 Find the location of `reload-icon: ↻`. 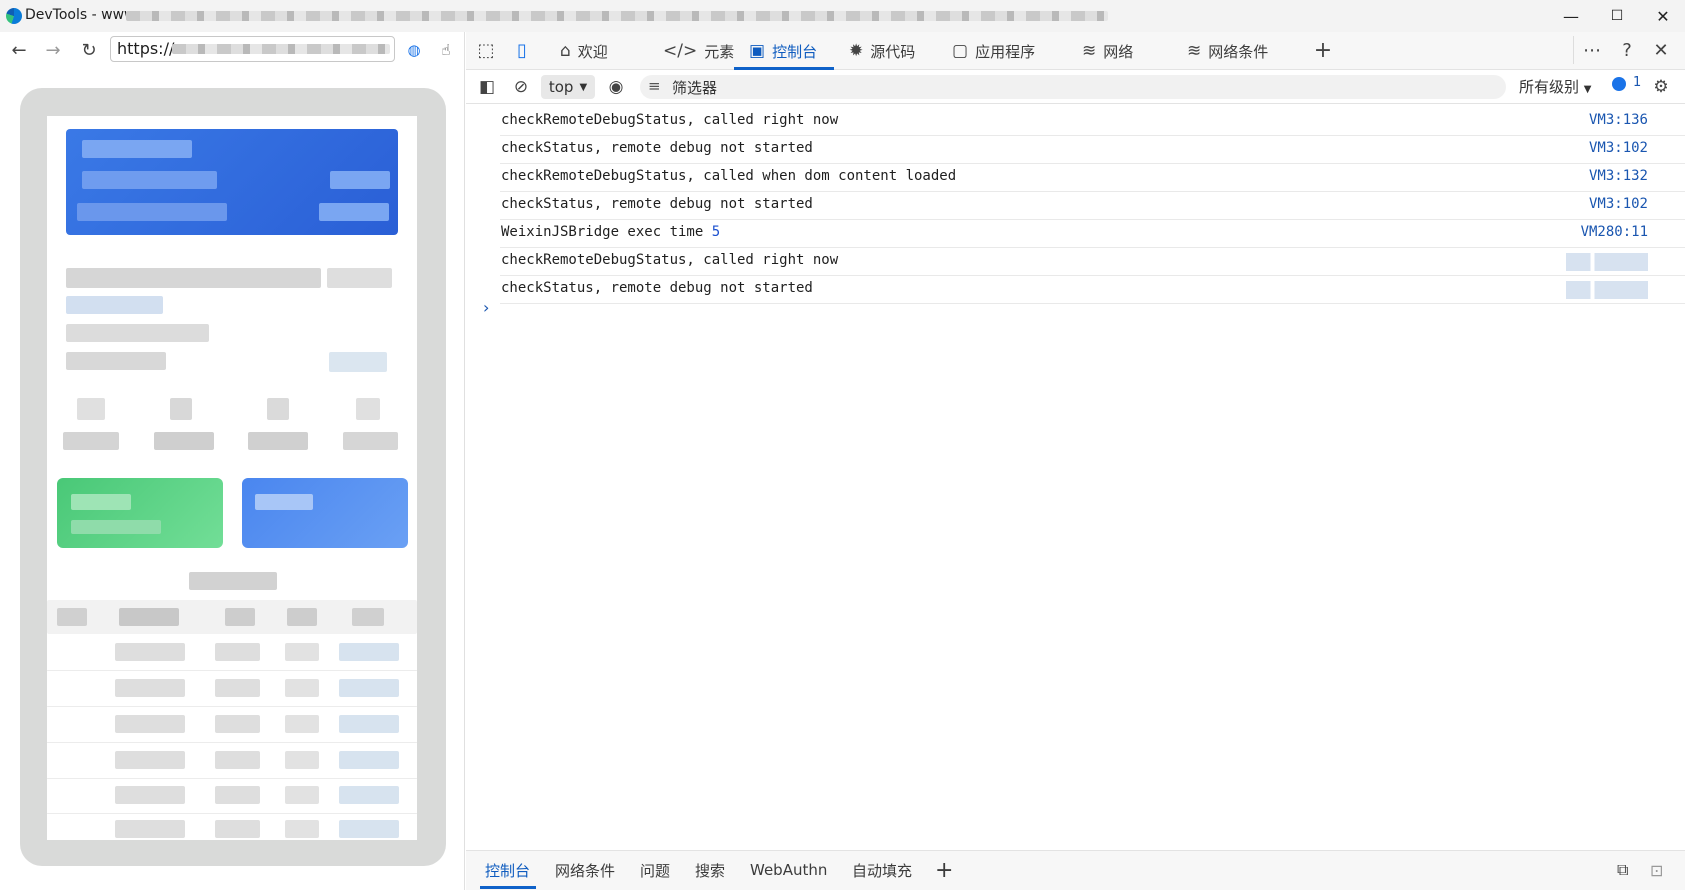

reload-icon: ↻ is located at coordinates (89, 50).